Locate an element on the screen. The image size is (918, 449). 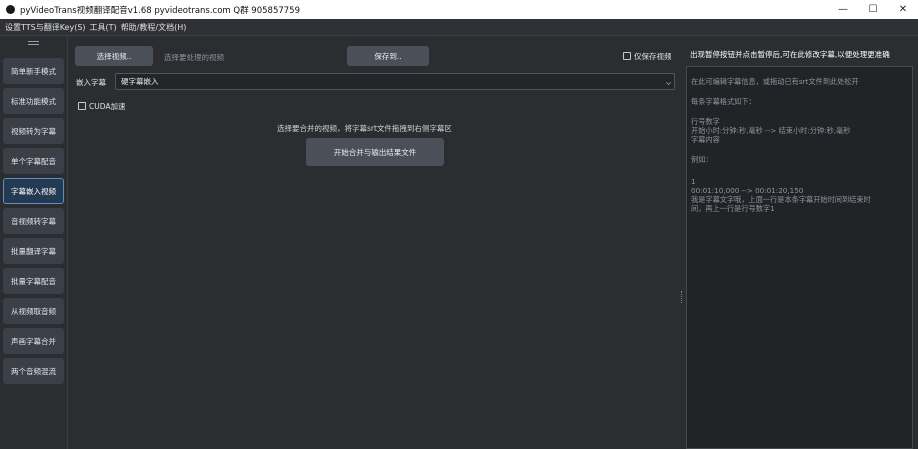
select-video-hint: 选择要处理的视频 is located at coordinates (194, 57).